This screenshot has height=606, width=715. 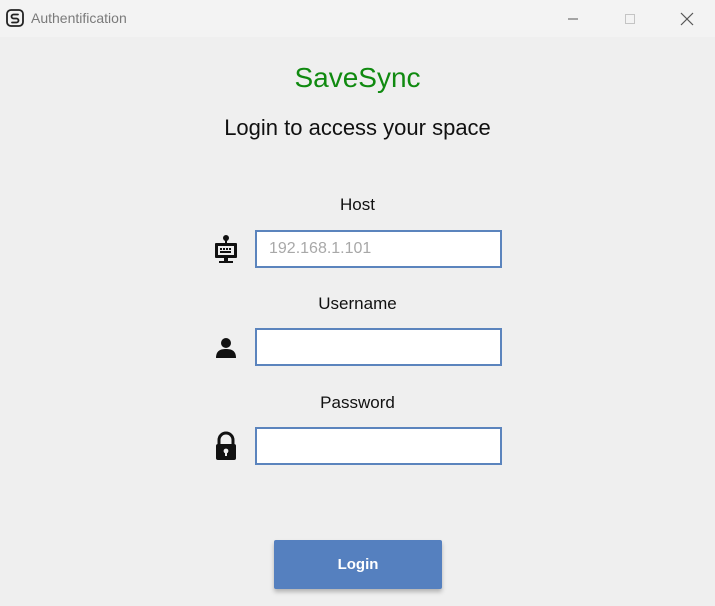 I want to click on password-input, so click(x=378, y=446).